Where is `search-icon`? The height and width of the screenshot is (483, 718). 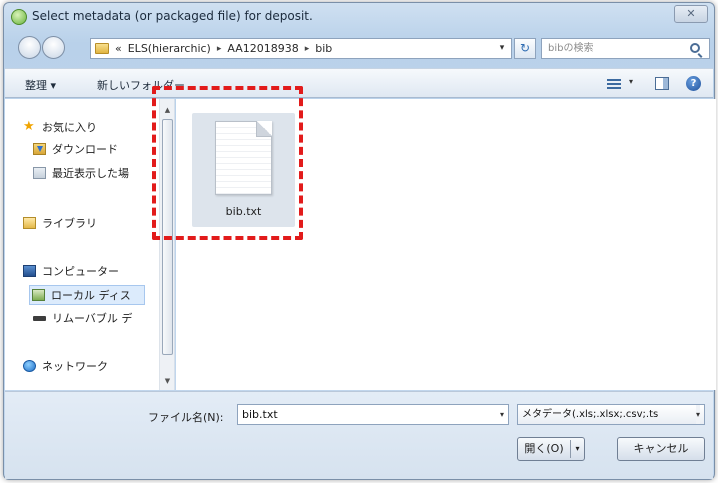
search-icon is located at coordinates (695, 48).